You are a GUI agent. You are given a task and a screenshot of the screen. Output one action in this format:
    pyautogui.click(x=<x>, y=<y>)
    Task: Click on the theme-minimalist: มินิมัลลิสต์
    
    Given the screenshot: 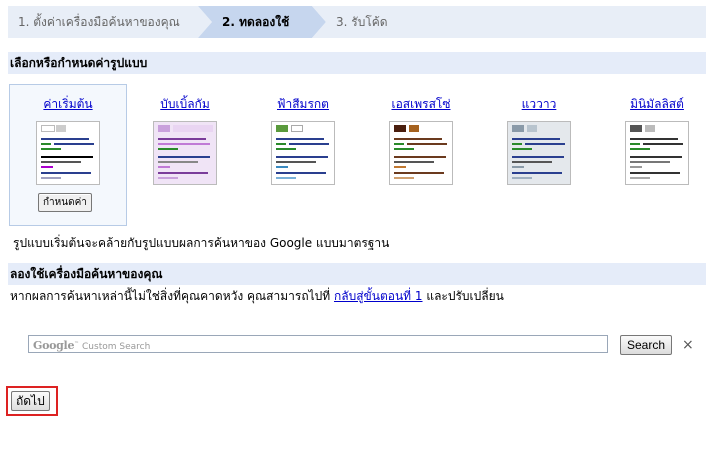 What is the action you would take?
    pyautogui.click(x=657, y=155)
    